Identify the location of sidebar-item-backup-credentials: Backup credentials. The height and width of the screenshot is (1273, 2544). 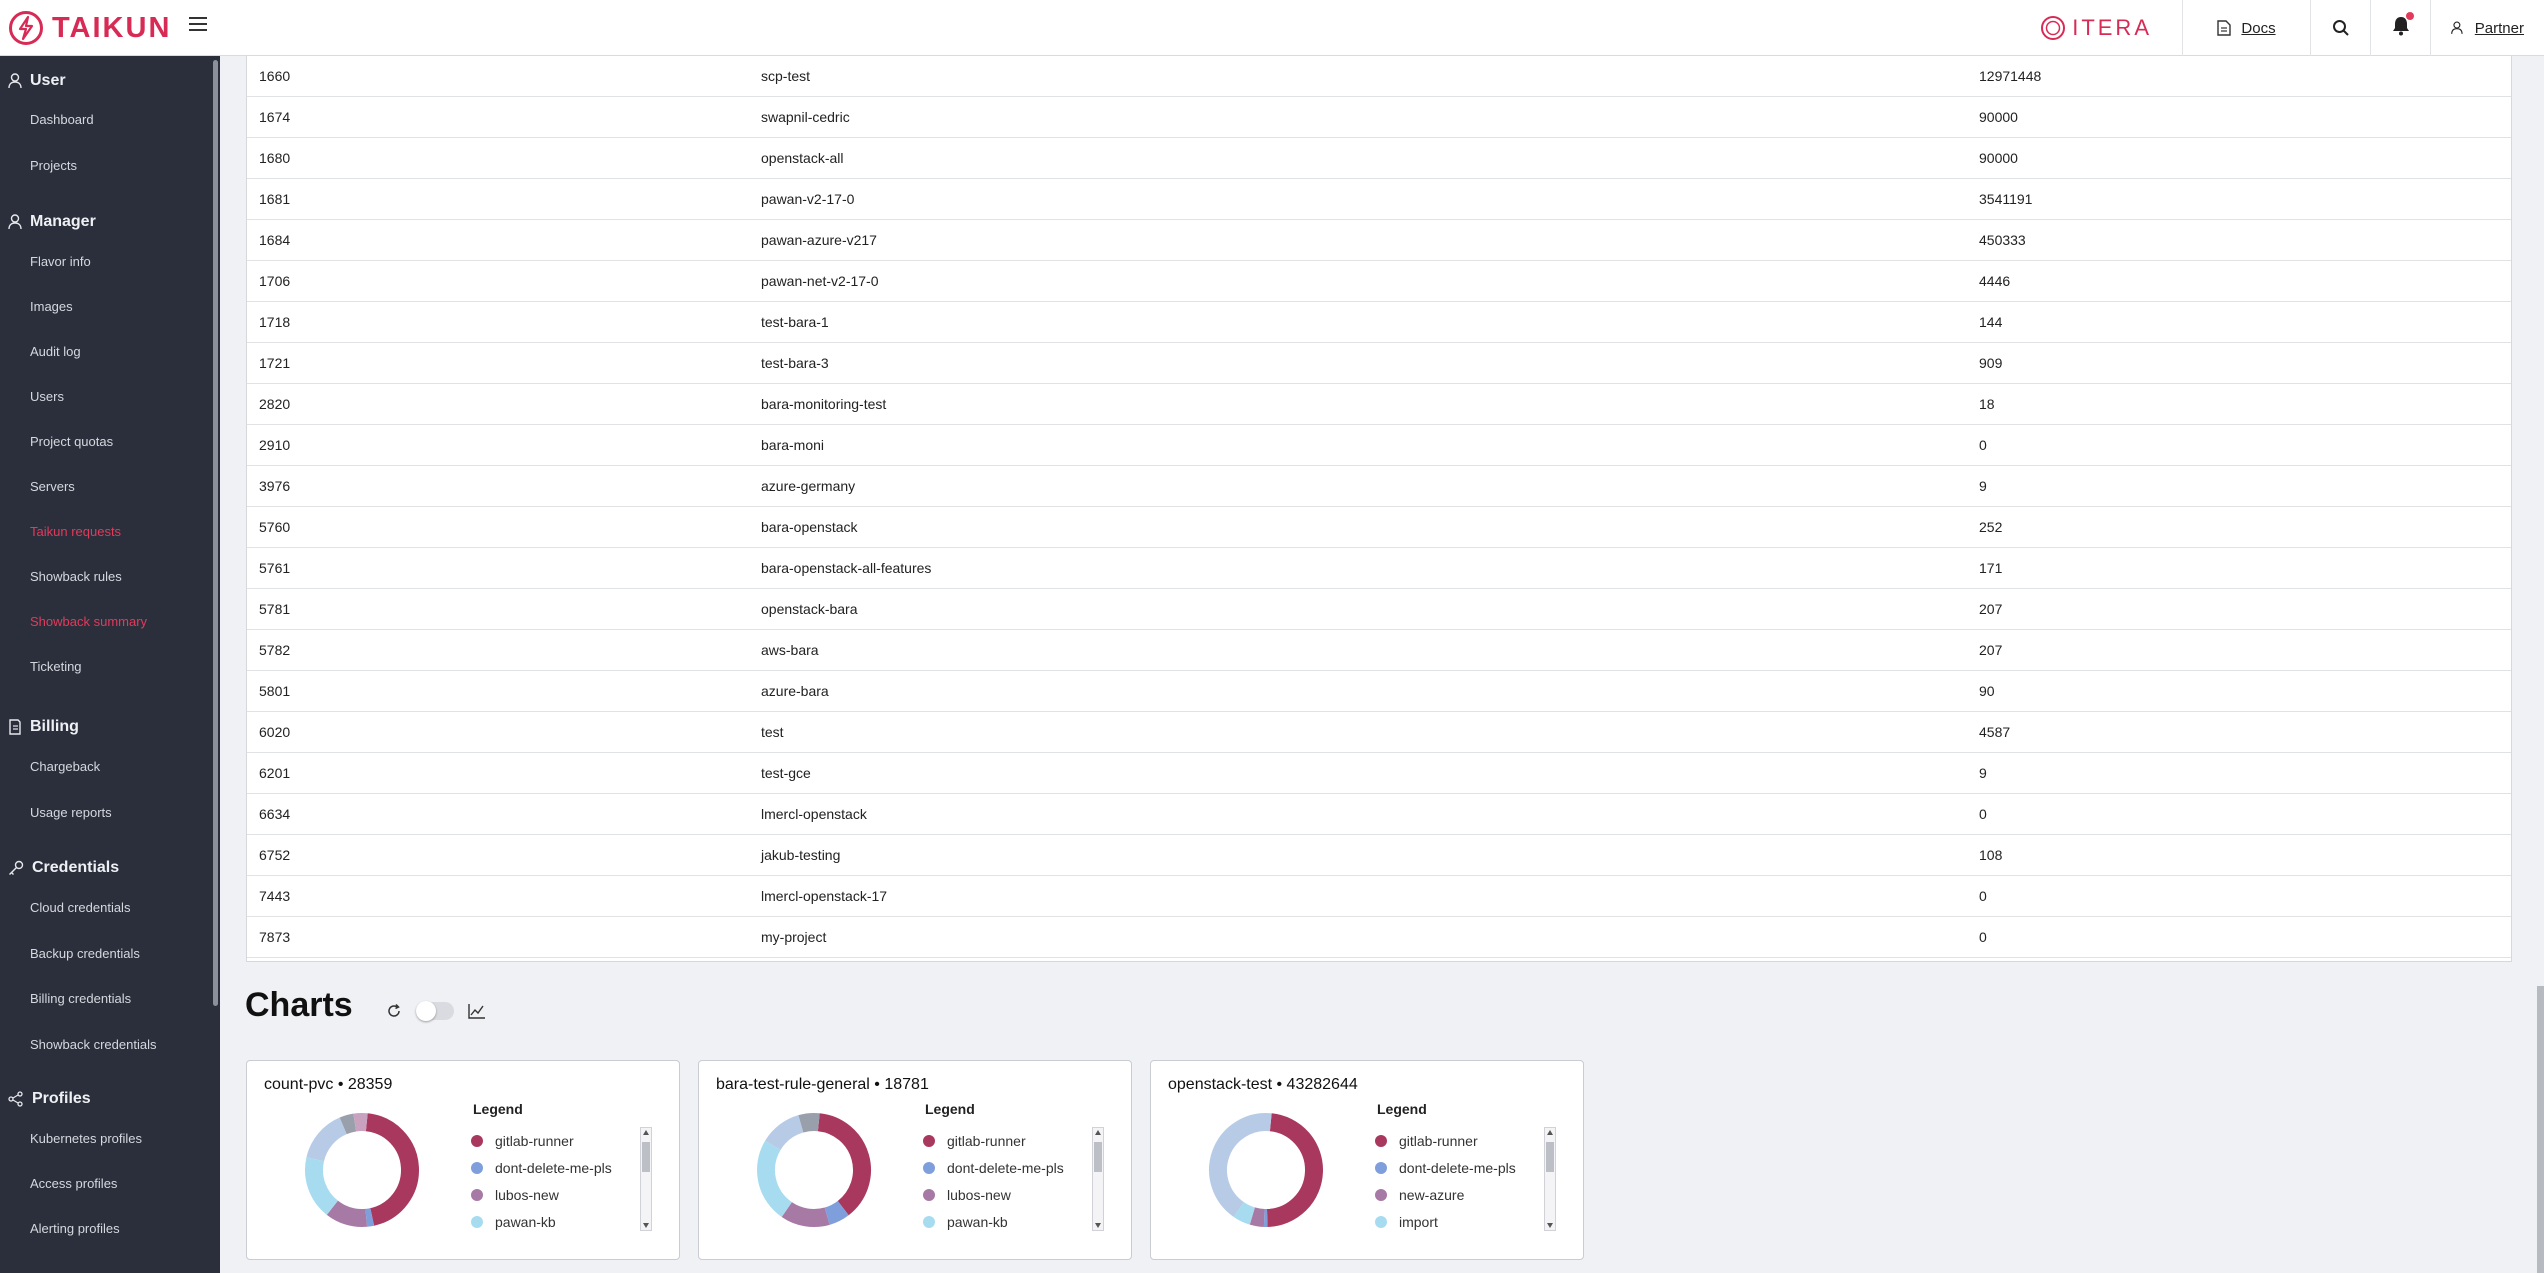
(107, 953).